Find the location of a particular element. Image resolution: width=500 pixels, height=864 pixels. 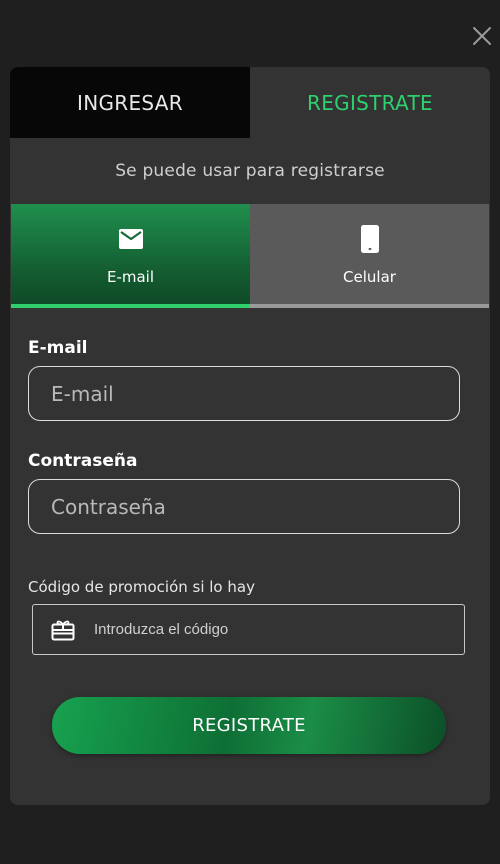

gift-card-icon is located at coordinates (63, 630).